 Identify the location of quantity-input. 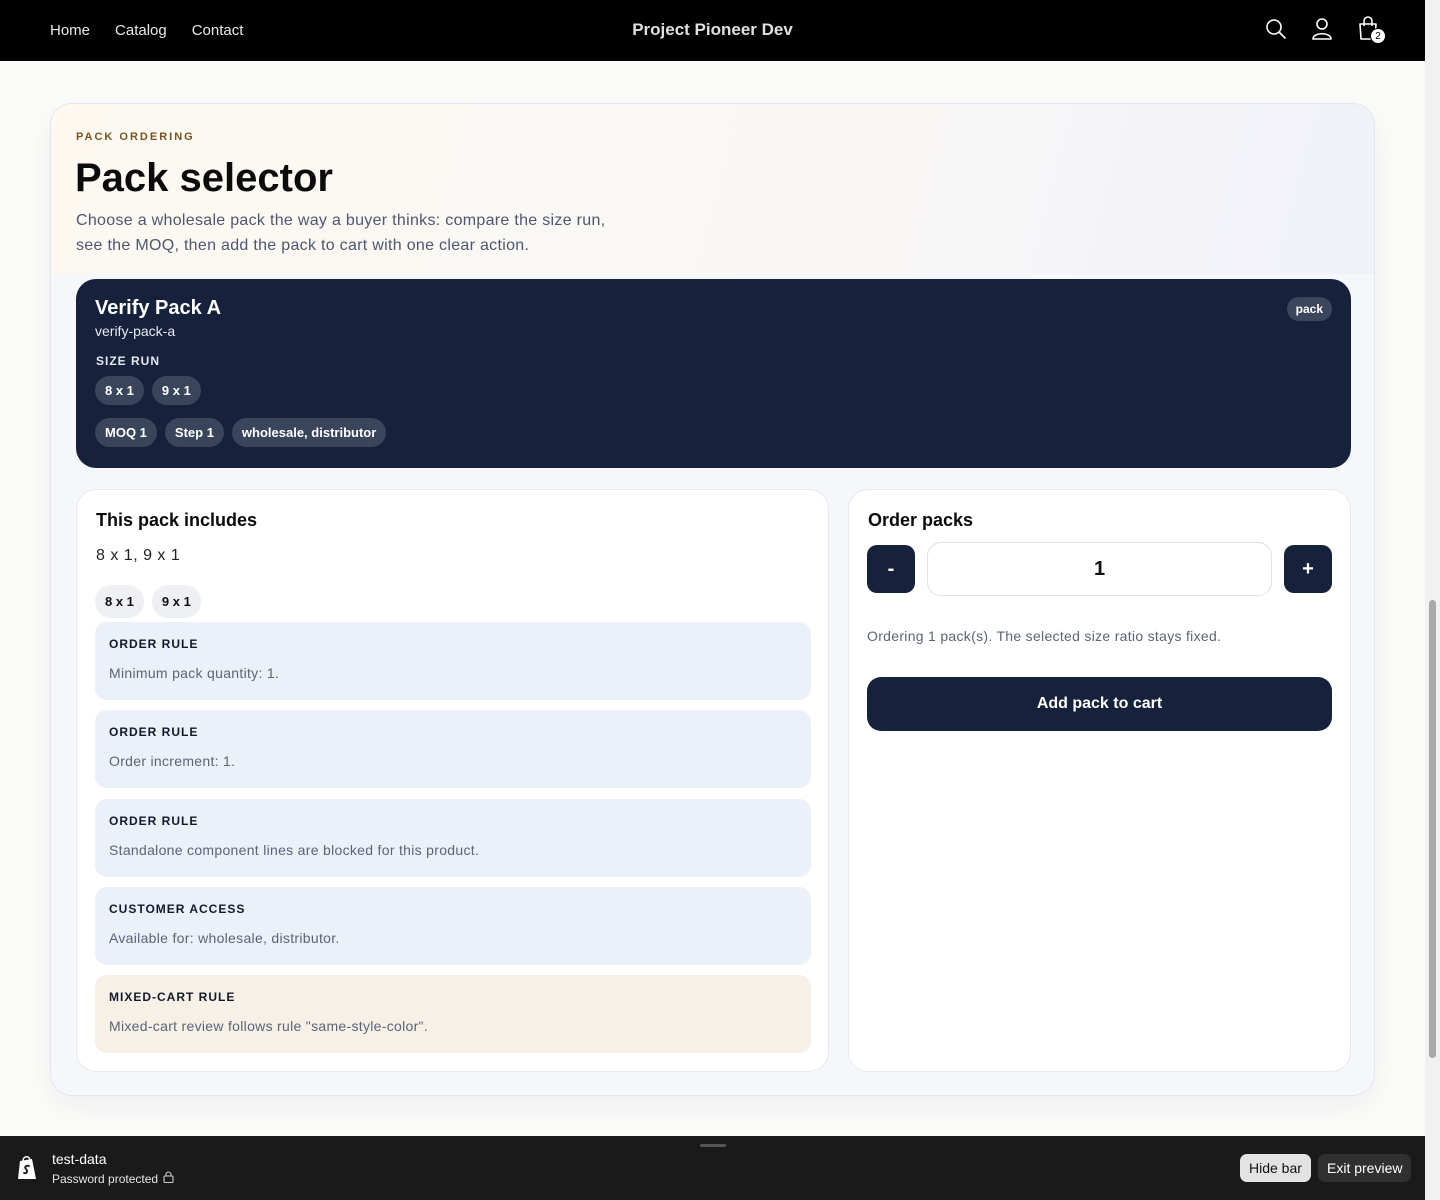
(1099, 569).